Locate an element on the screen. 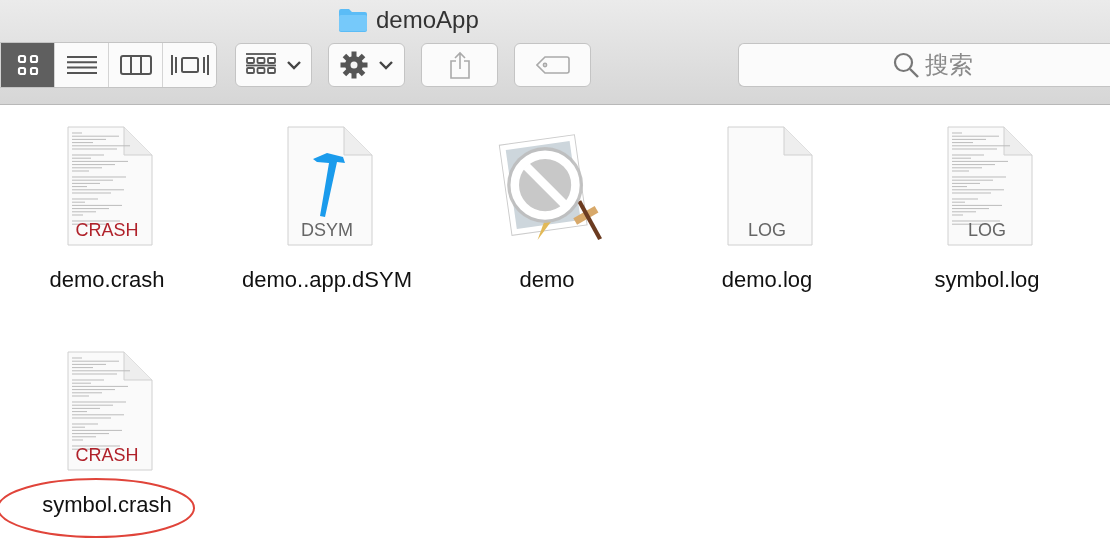  column-view-icon is located at coordinates (135, 65).